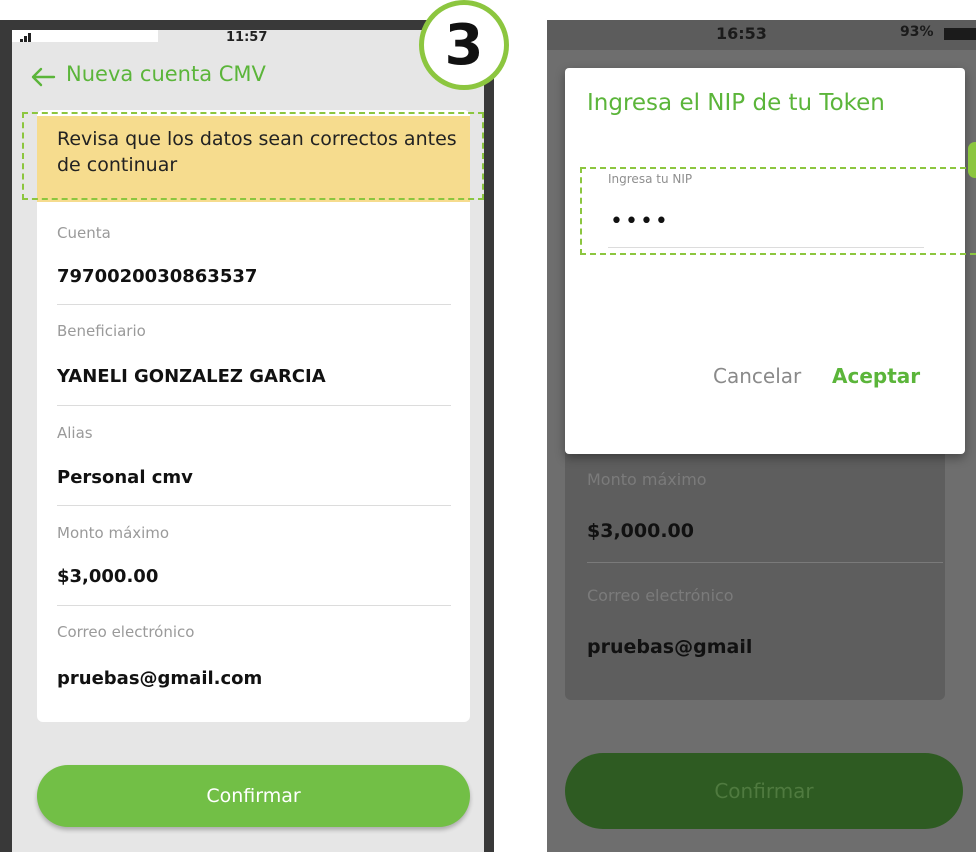  Describe the element at coordinates (157, 276) in the screenshot. I see `field-value-cuenta: 7970020030863537` at that location.